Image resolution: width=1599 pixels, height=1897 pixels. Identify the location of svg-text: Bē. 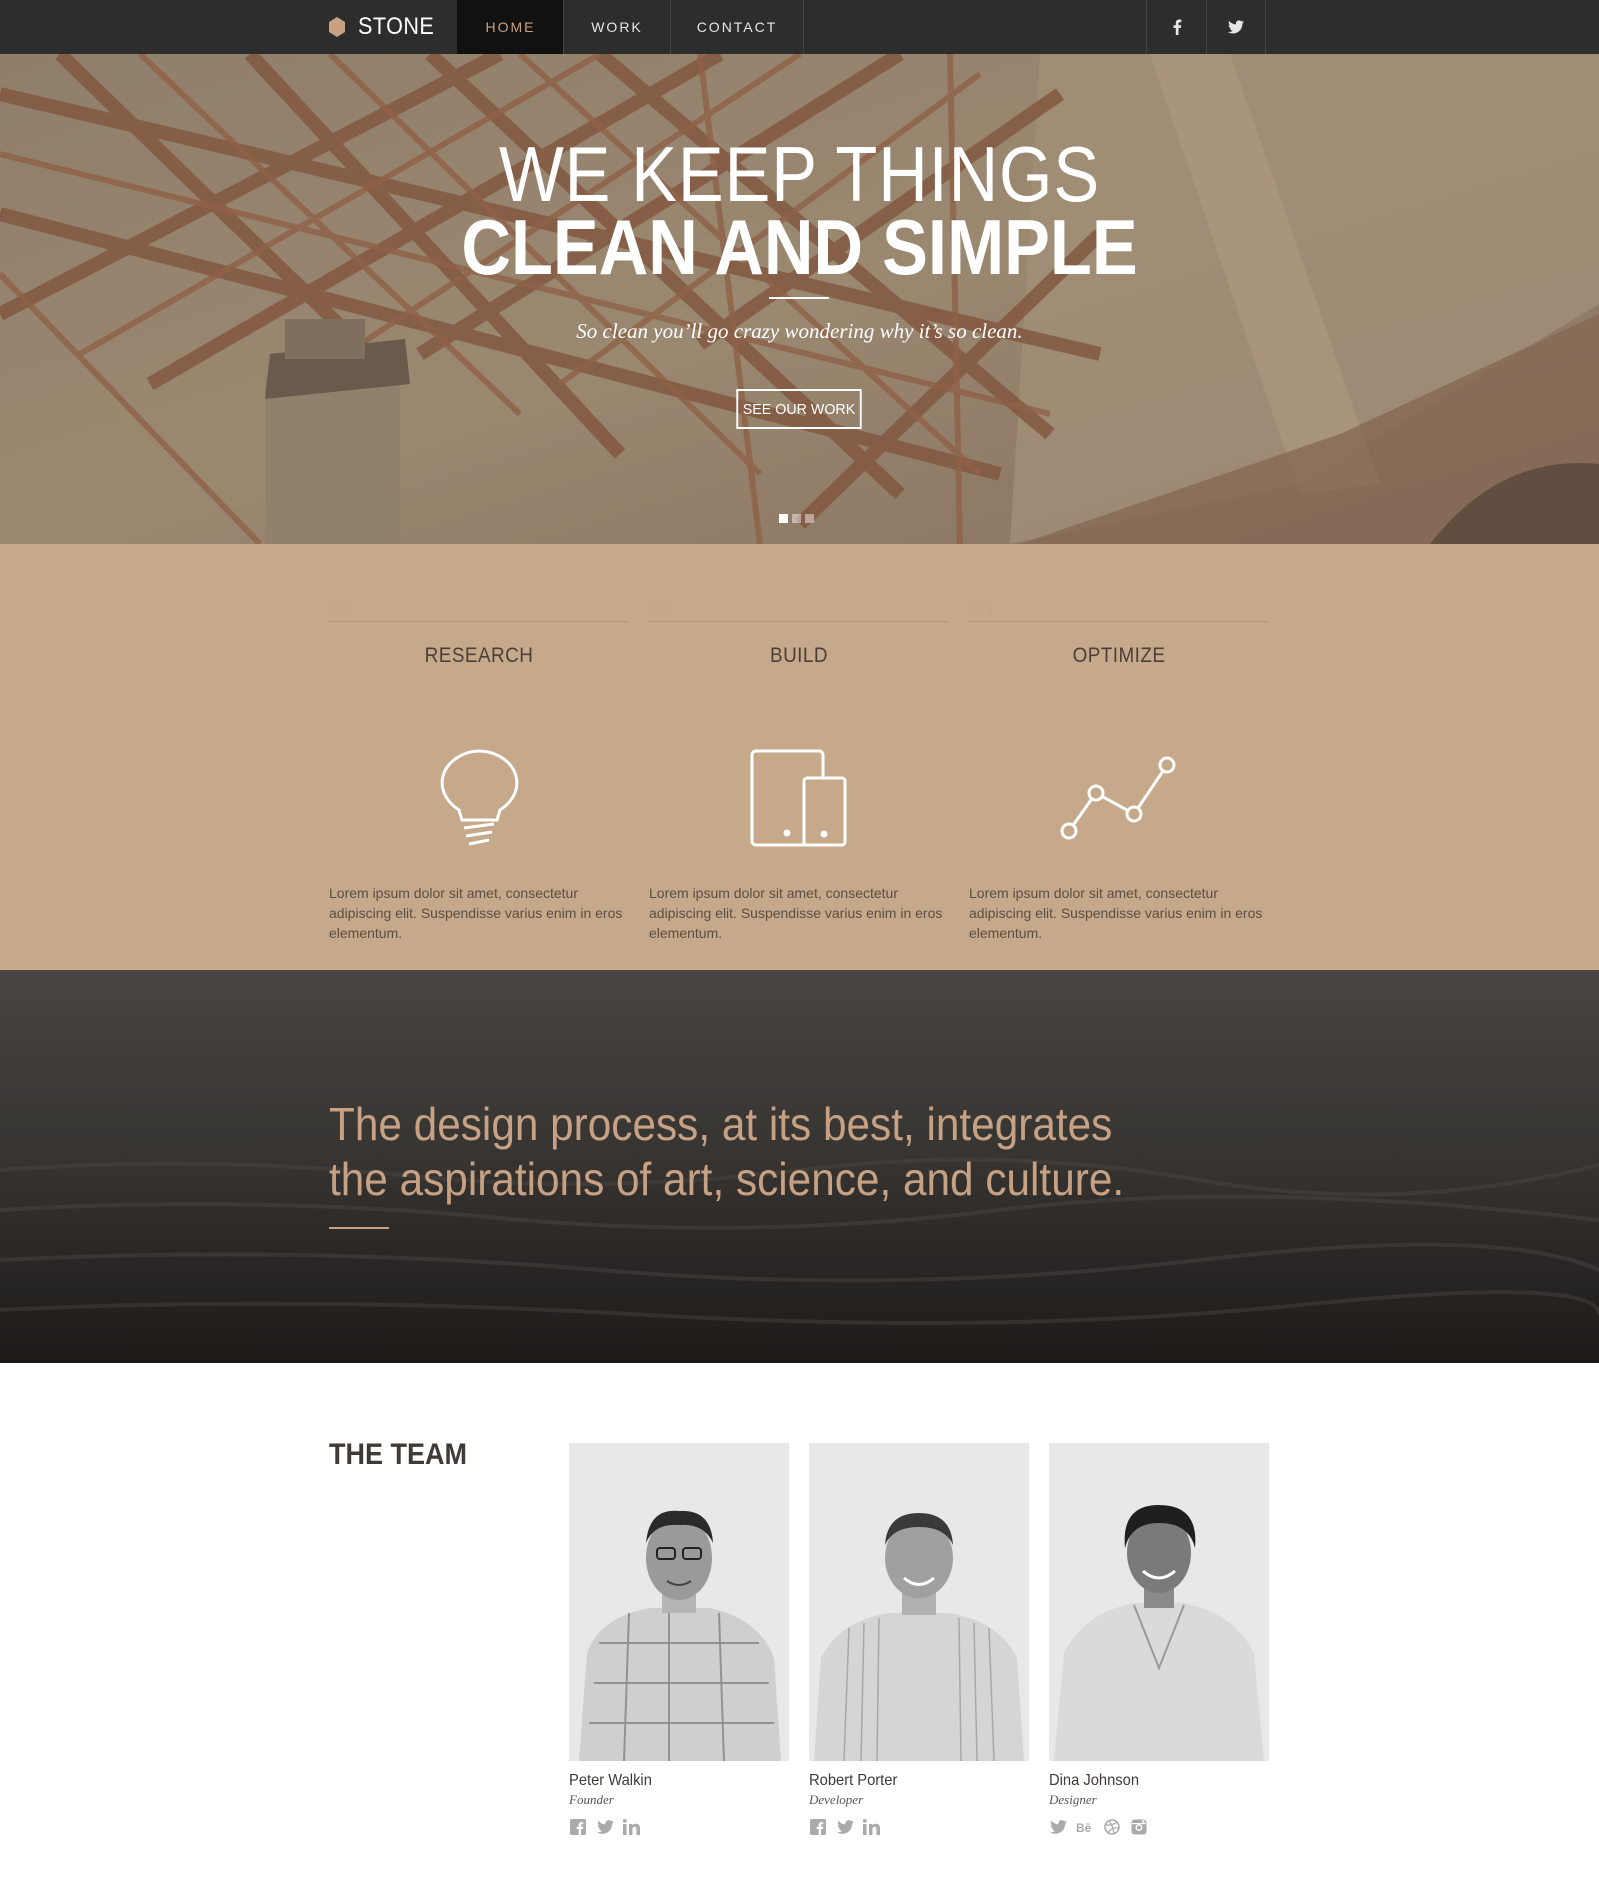
(1084, 1827).